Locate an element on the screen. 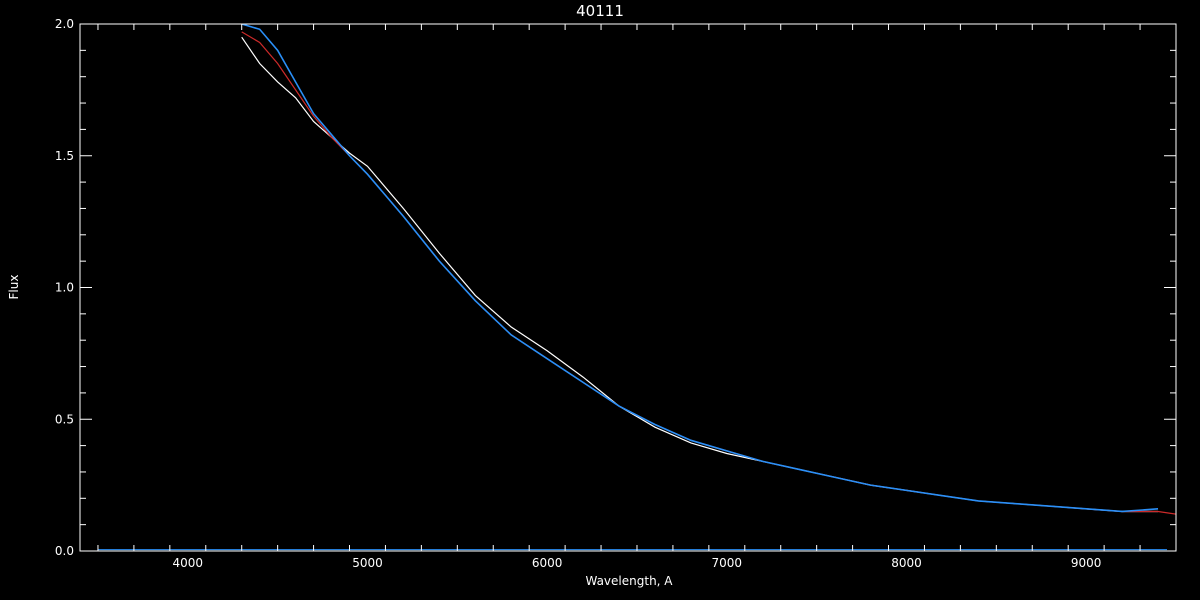  y-tick-label: 1.5 is located at coordinates (64, 156).